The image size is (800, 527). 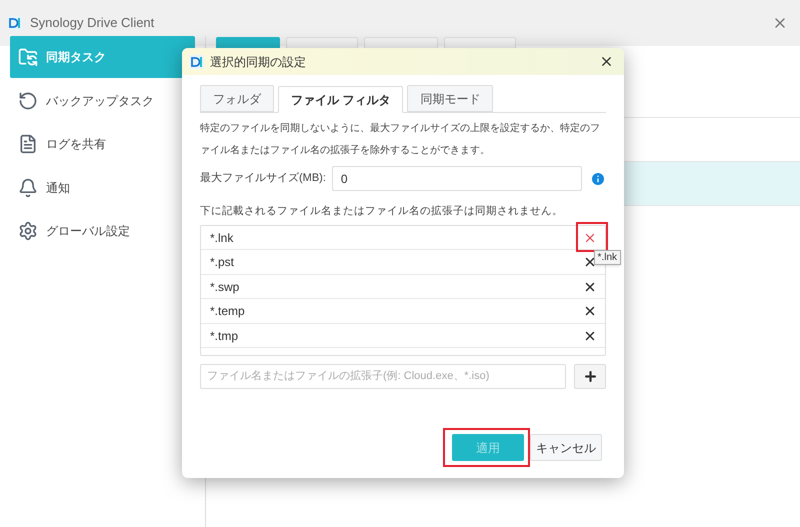 I want to click on max-size-label: 最大ファイルサイズ(MB):, so click(x=263, y=178).